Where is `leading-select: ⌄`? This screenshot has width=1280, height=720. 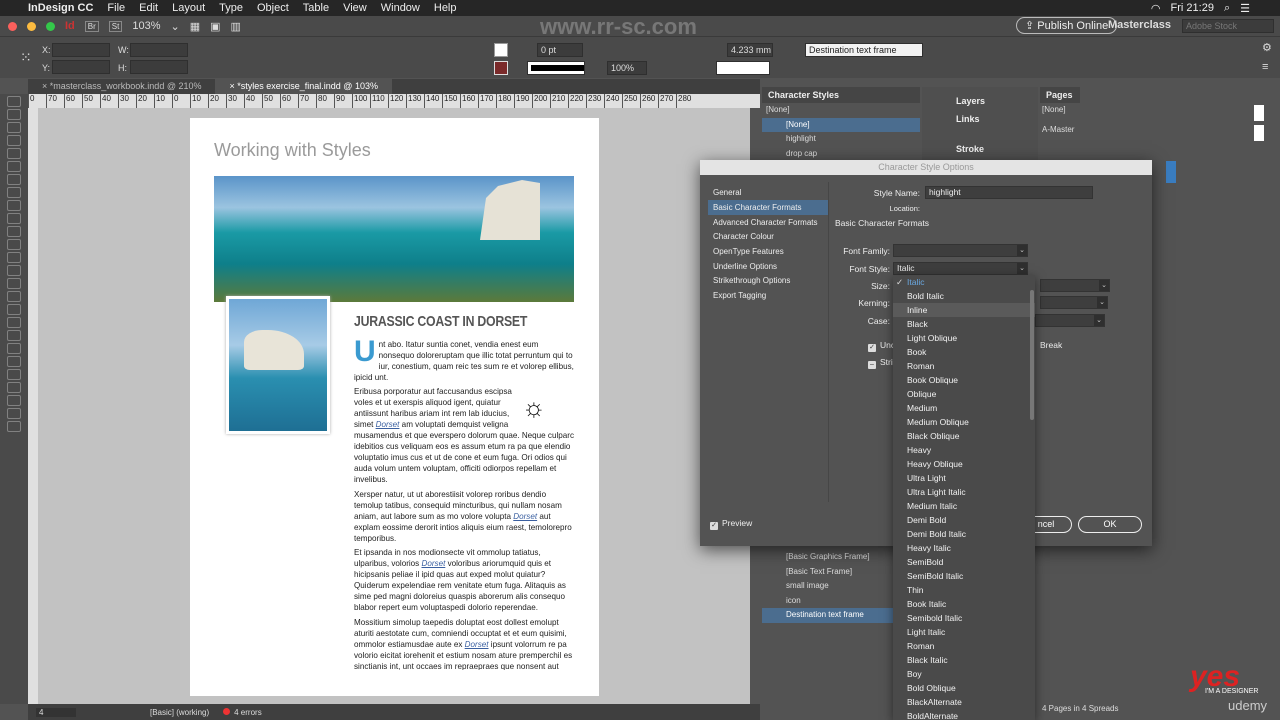
leading-select: ⌄ is located at coordinates (1075, 285).